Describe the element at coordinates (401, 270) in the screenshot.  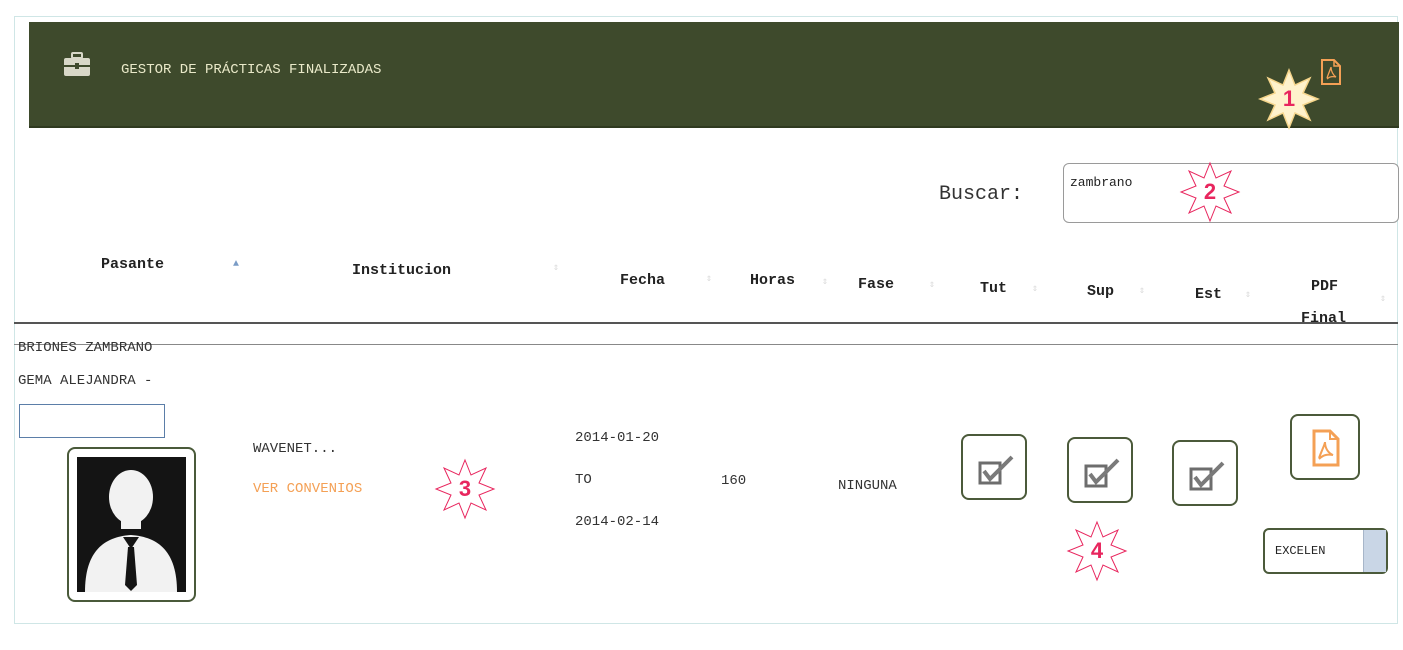
I see `col-header-institucion: Institucion` at that location.